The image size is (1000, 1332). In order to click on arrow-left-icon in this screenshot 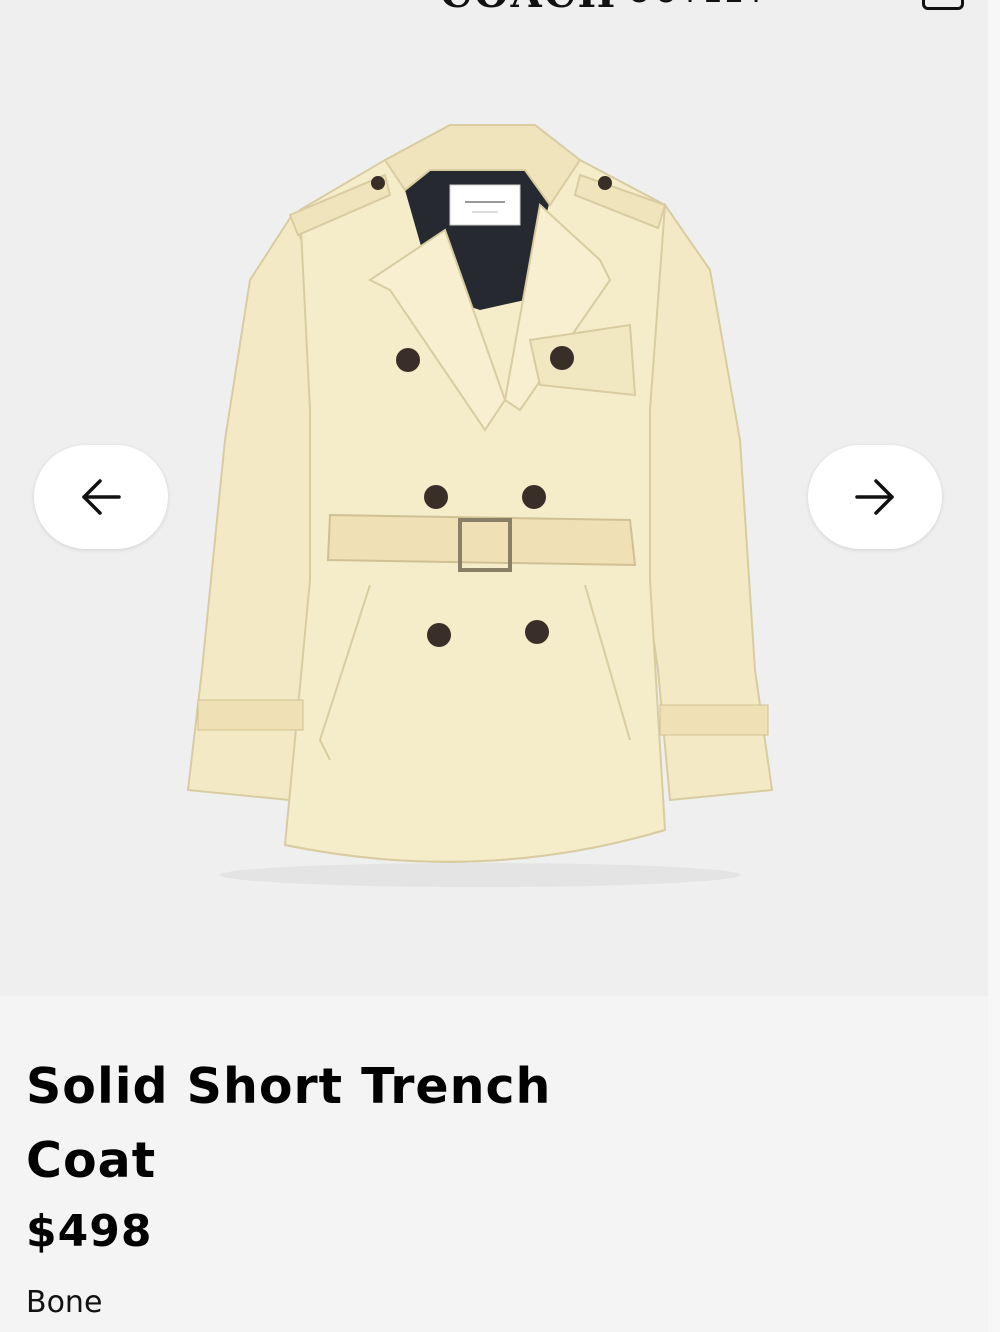, I will do `click(101, 497)`.